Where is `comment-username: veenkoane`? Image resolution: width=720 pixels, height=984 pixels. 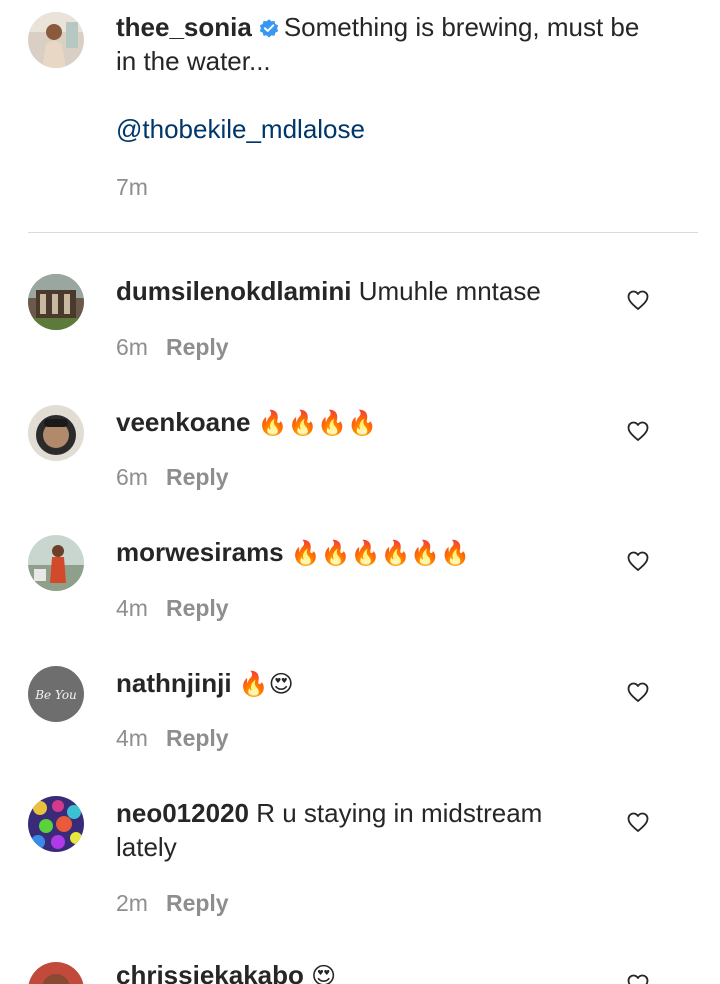
comment-username: veenkoane is located at coordinates (183, 422).